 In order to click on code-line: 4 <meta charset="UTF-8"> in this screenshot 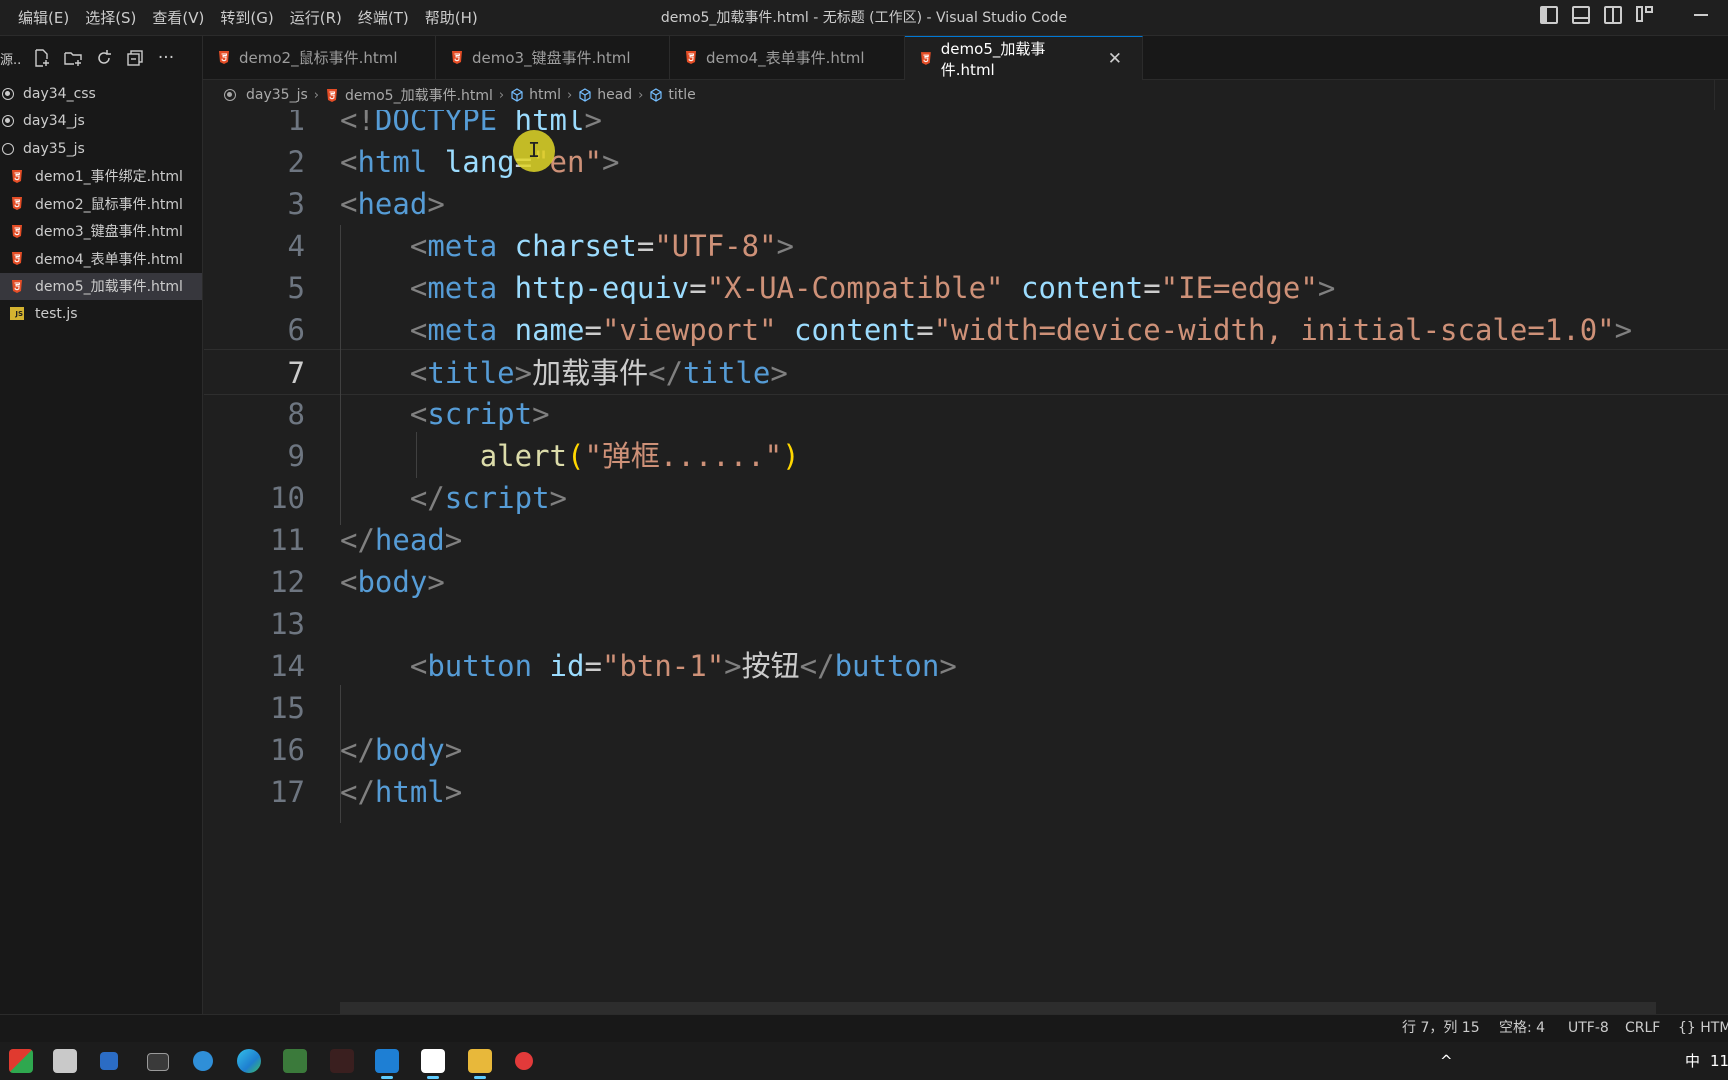, I will do `click(966, 246)`.